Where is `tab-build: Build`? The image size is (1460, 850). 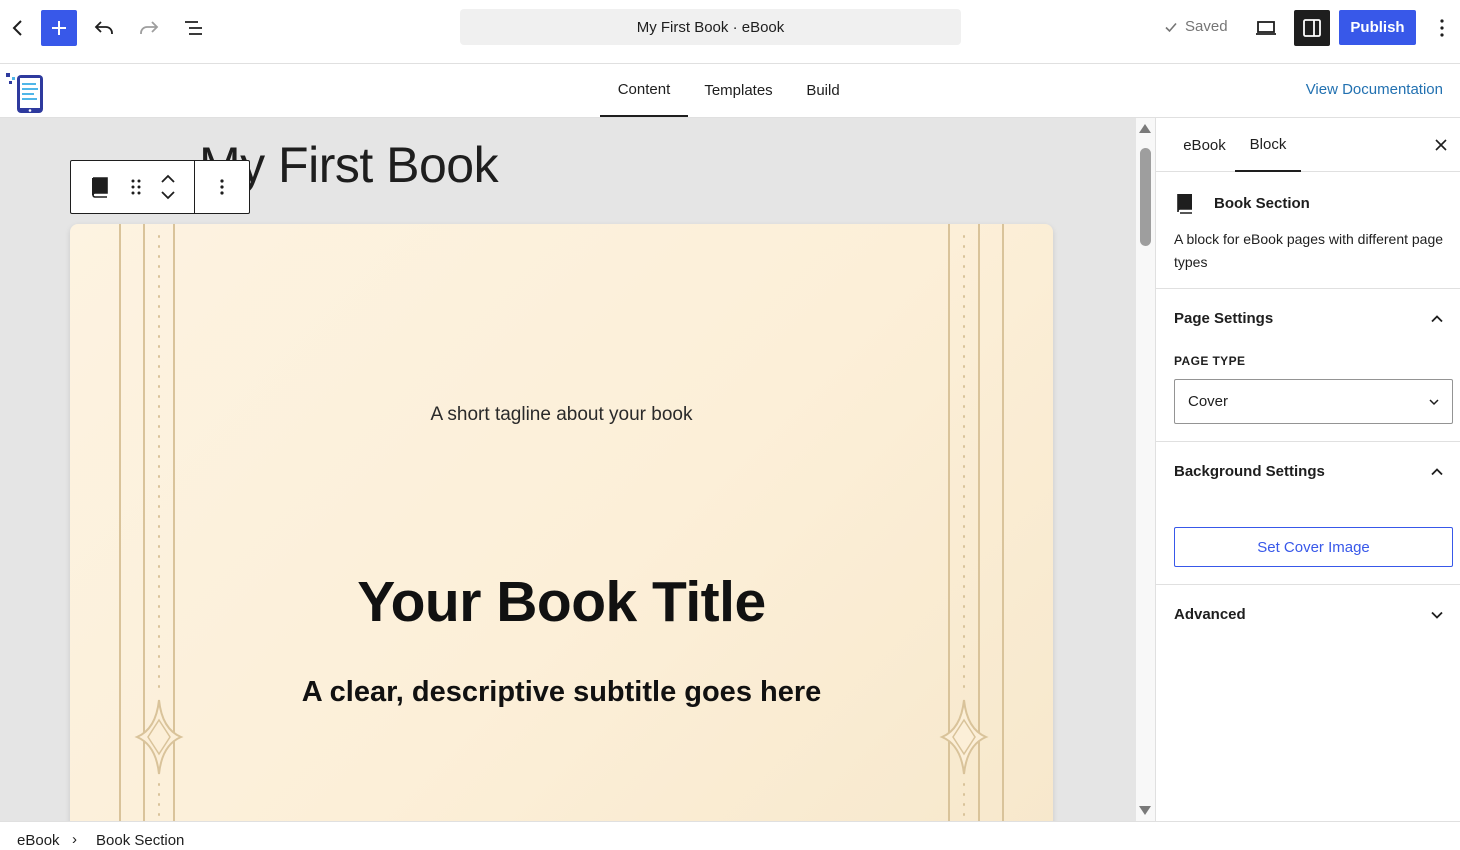 tab-build: Build is located at coordinates (823, 90).